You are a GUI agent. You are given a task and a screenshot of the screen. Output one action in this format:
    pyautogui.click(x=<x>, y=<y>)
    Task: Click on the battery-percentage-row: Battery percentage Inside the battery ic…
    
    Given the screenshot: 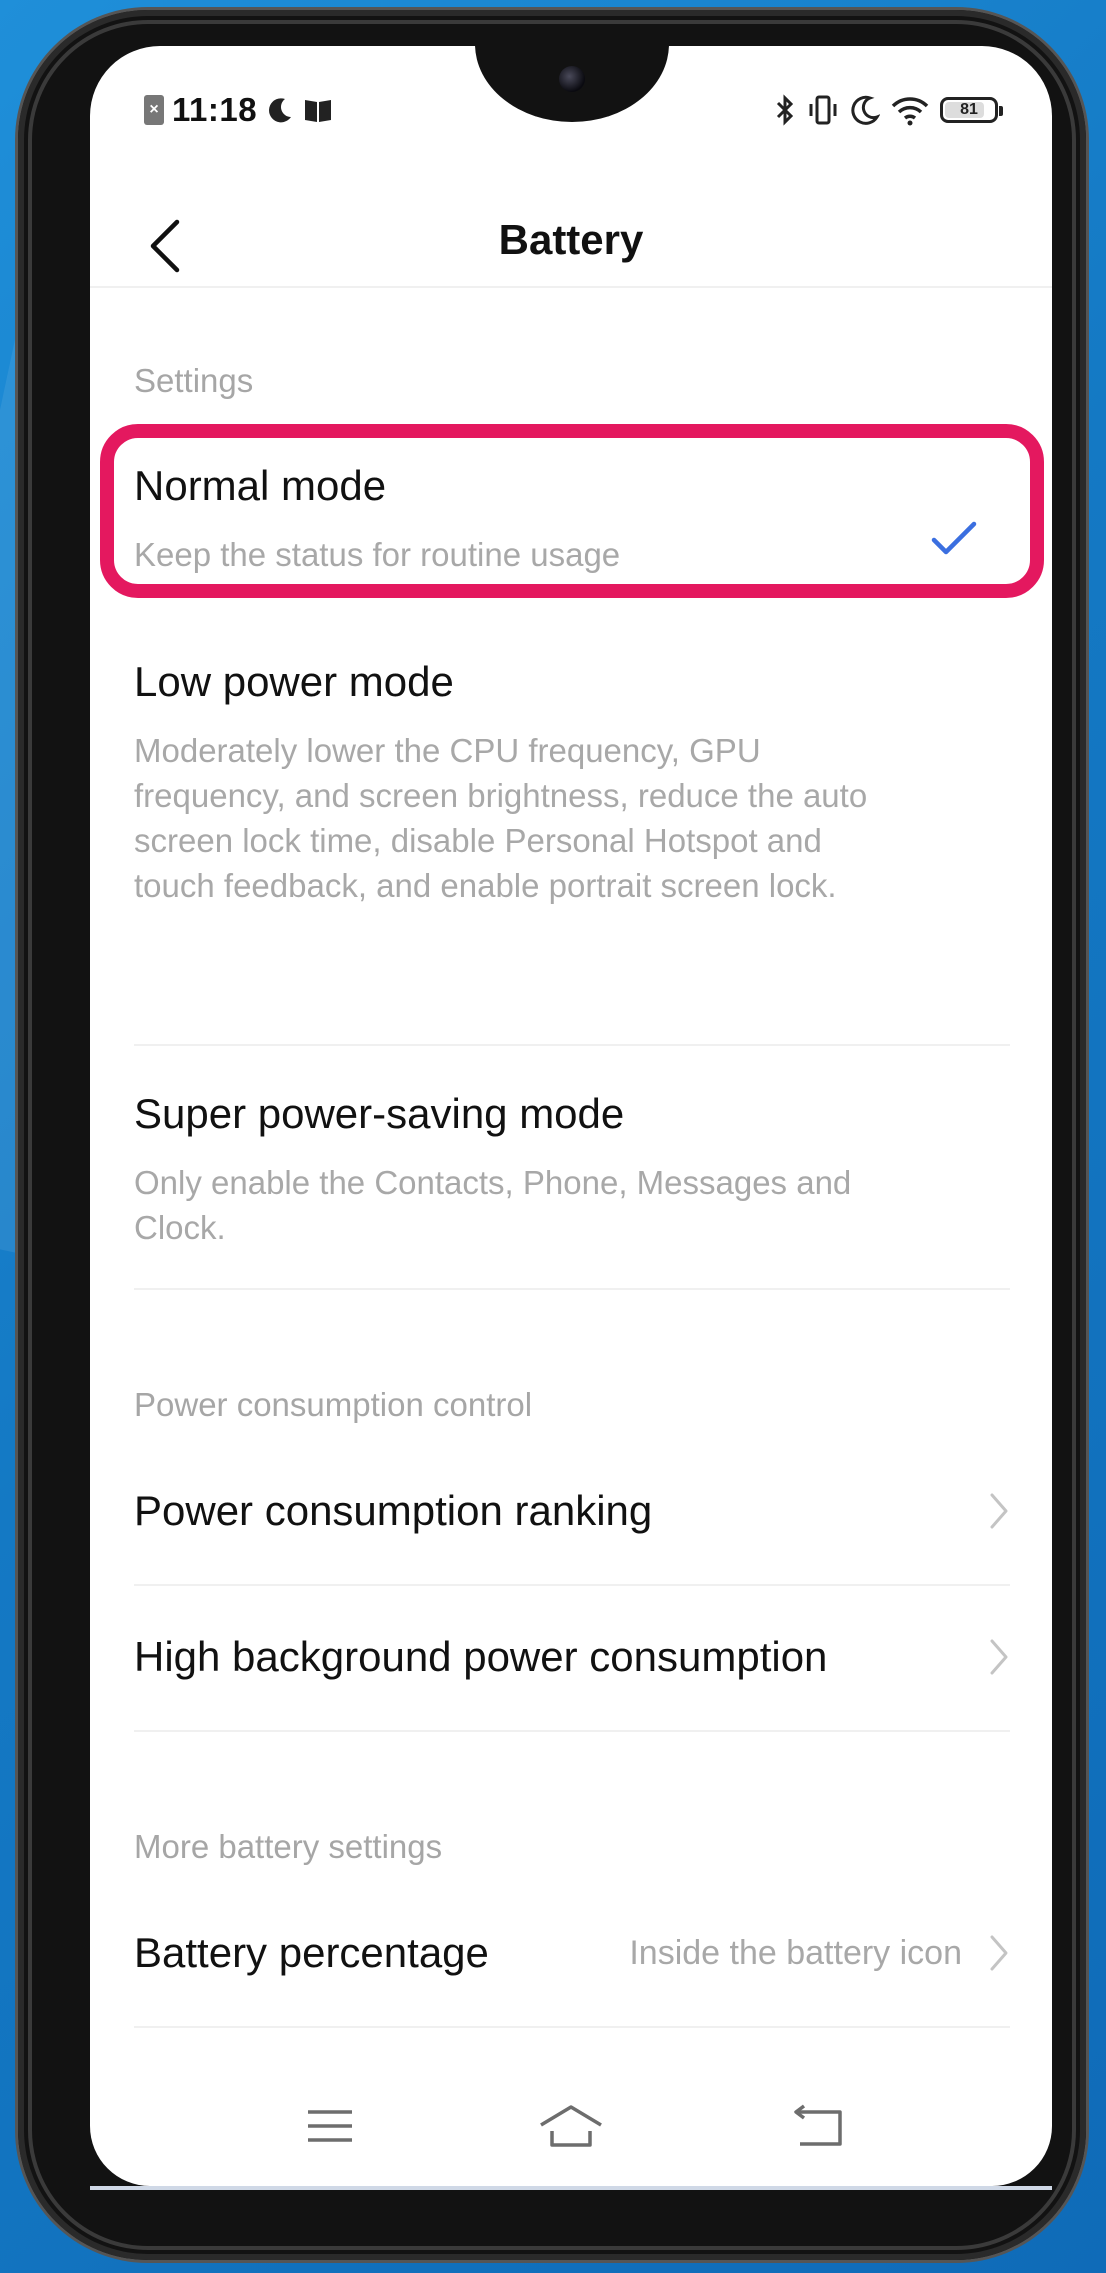 What is the action you would take?
    pyautogui.click(x=572, y=1953)
    